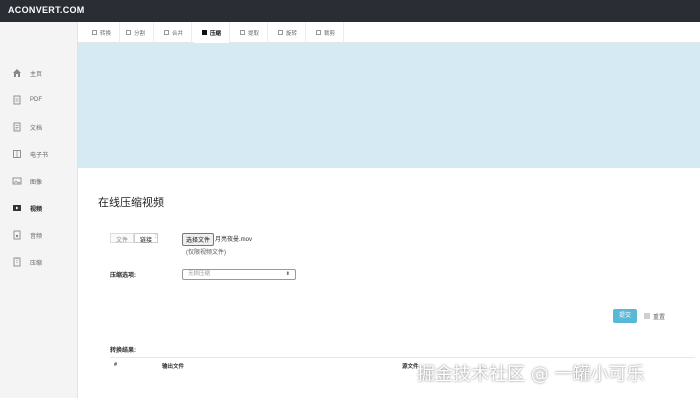  Describe the element at coordinates (531, 374) in the screenshot. I see `watermark: 掘金技术社区 @ 一罐小可乐` at that location.